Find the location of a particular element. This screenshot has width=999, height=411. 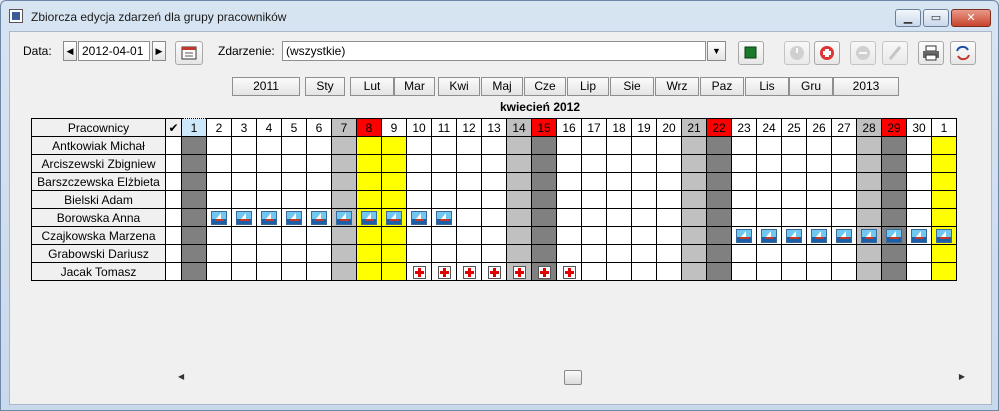

day-header: 10 is located at coordinates (419, 127).